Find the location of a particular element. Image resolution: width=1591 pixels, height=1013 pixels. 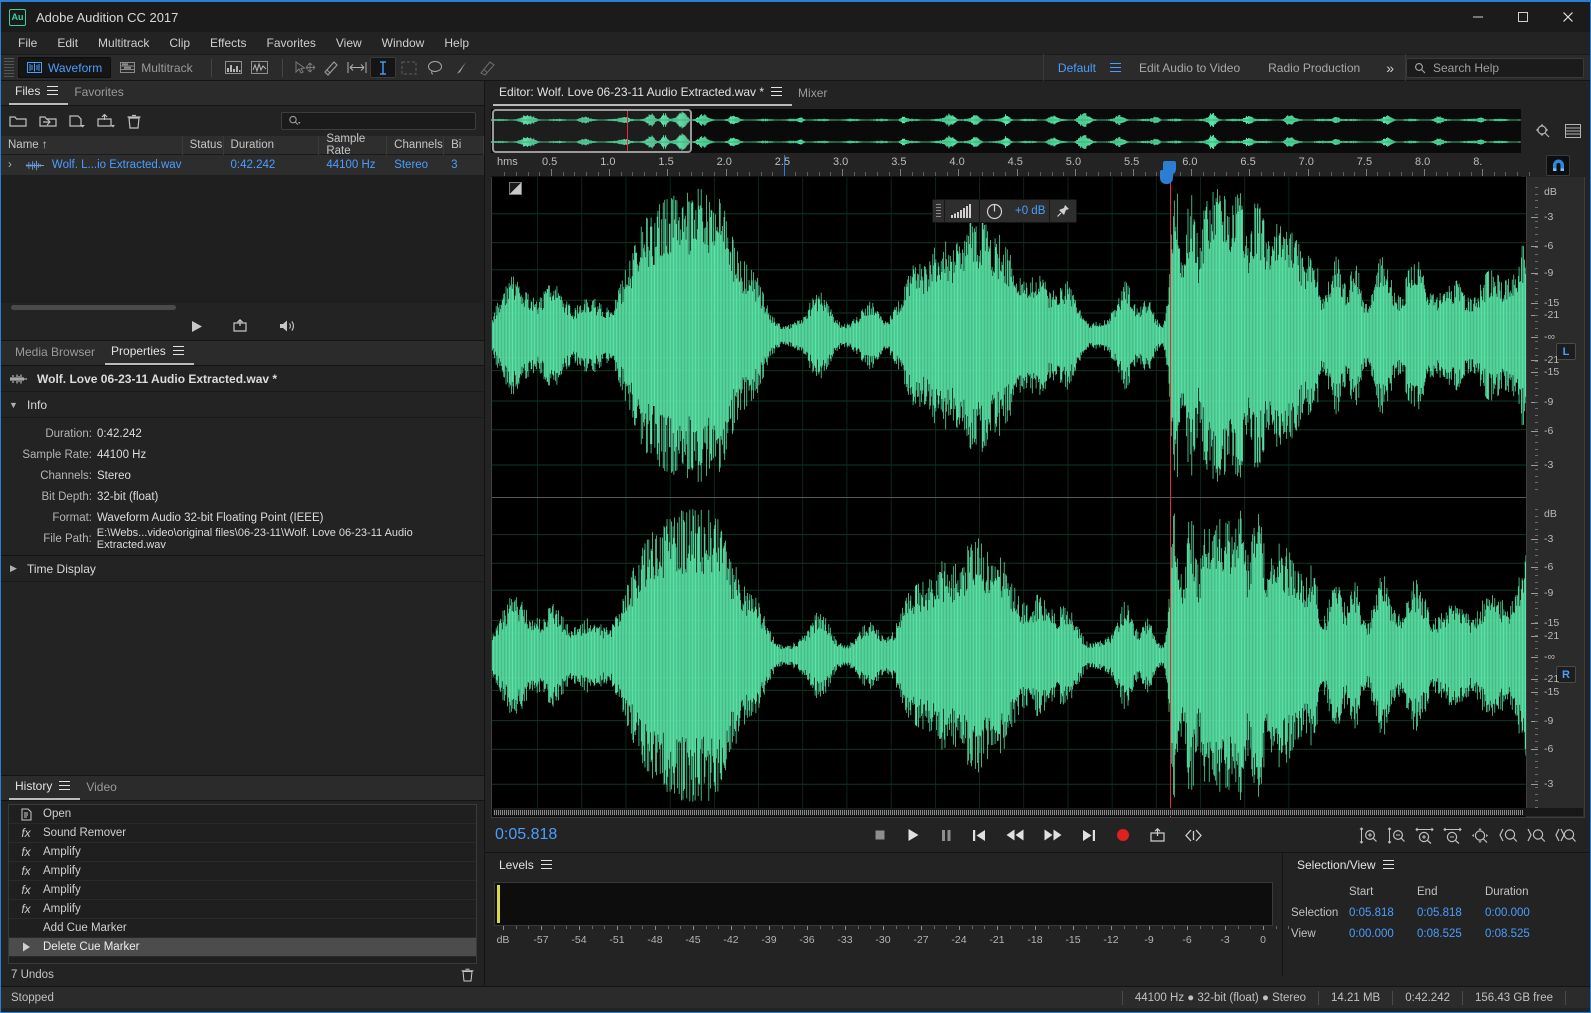

zoom-out-amplitude-icon is located at coordinates (1396, 835).